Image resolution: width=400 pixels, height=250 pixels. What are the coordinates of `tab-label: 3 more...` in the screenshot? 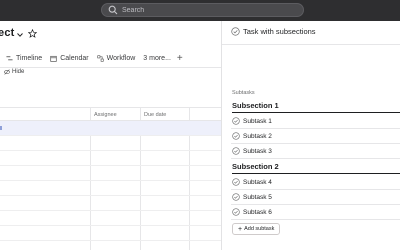 It's located at (157, 58).